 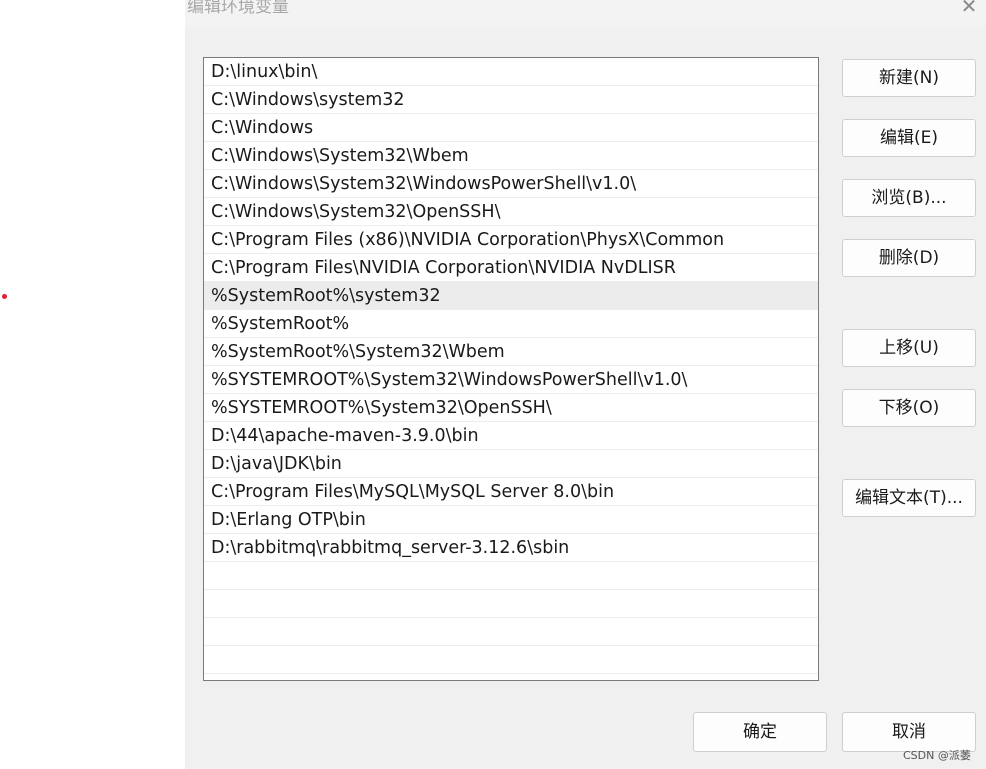 I want to click on path-list-item: D:\44\apache-maven-3.9.0\bin, so click(x=511, y=436).